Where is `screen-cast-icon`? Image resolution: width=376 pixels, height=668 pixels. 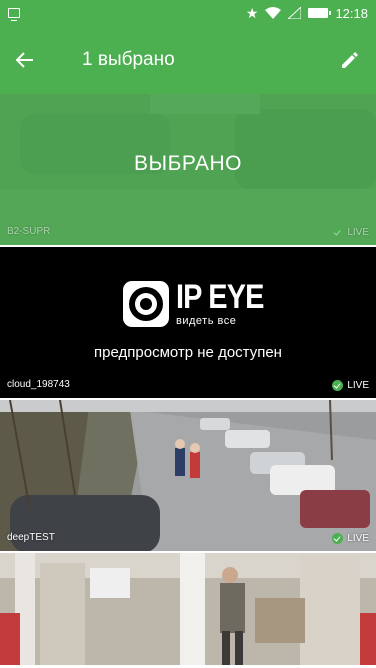 screen-cast-icon is located at coordinates (14, 14).